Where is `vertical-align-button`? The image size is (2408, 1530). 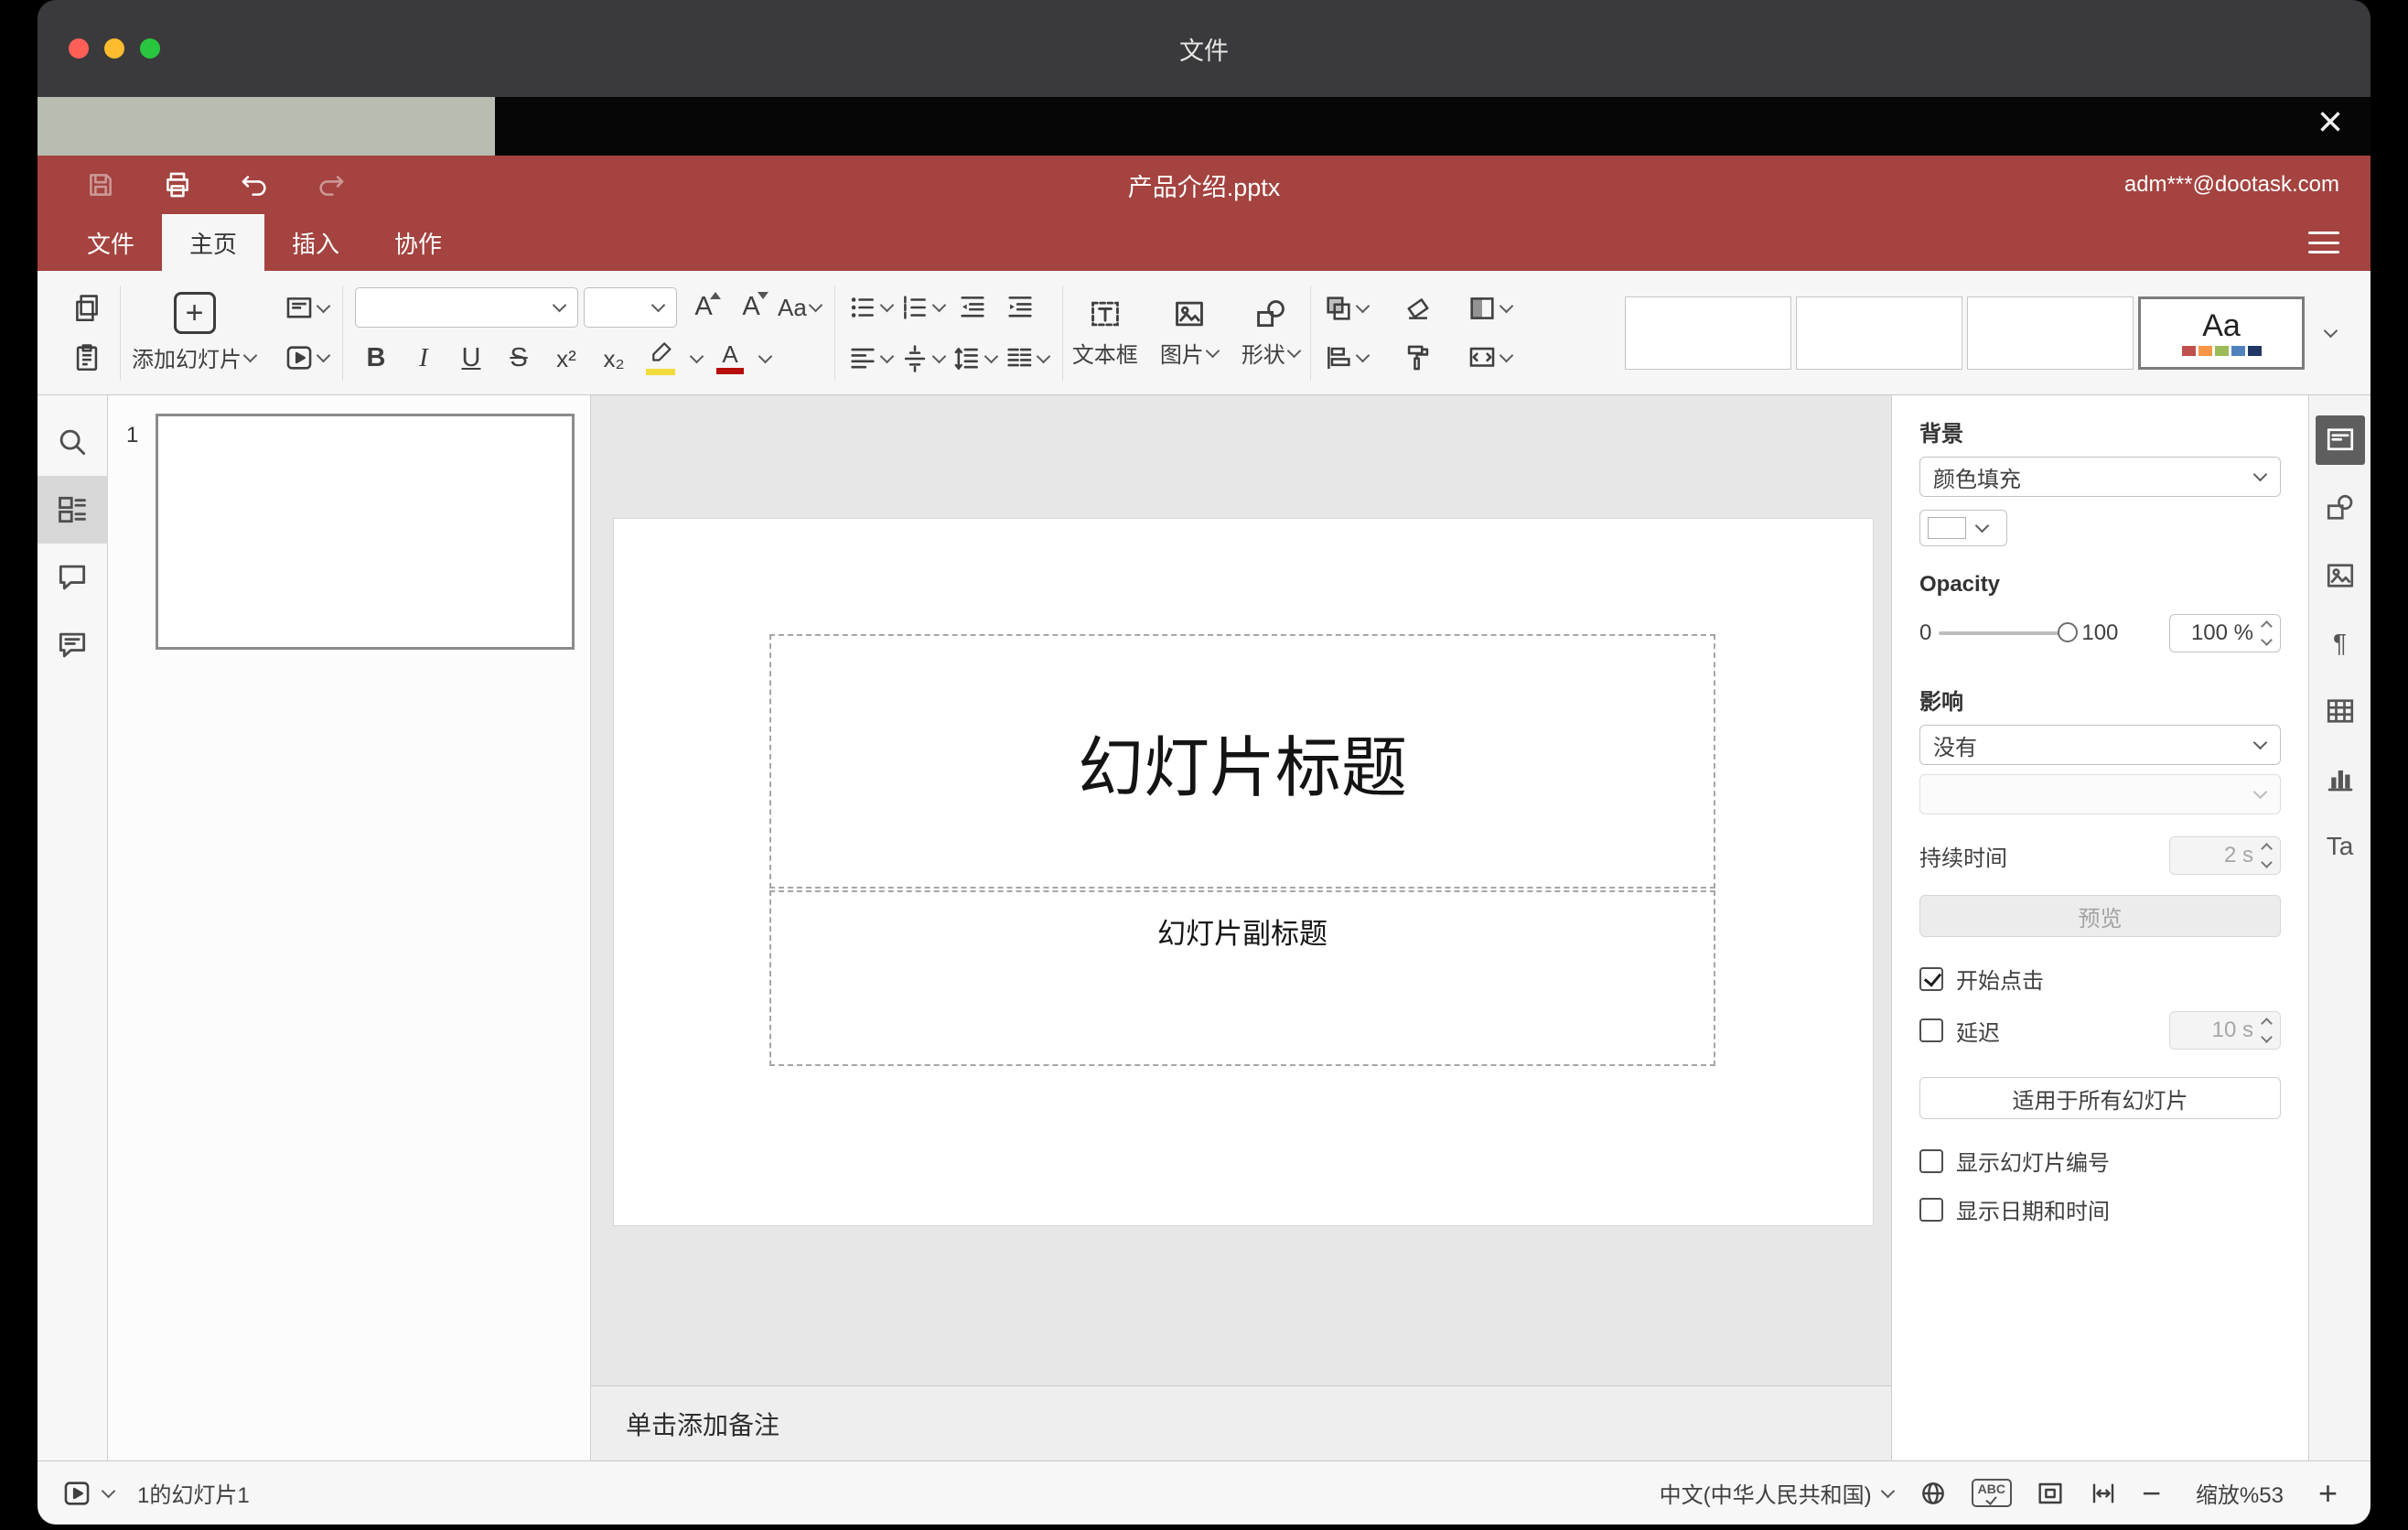 vertical-align-button is located at coordinates (923, 359).